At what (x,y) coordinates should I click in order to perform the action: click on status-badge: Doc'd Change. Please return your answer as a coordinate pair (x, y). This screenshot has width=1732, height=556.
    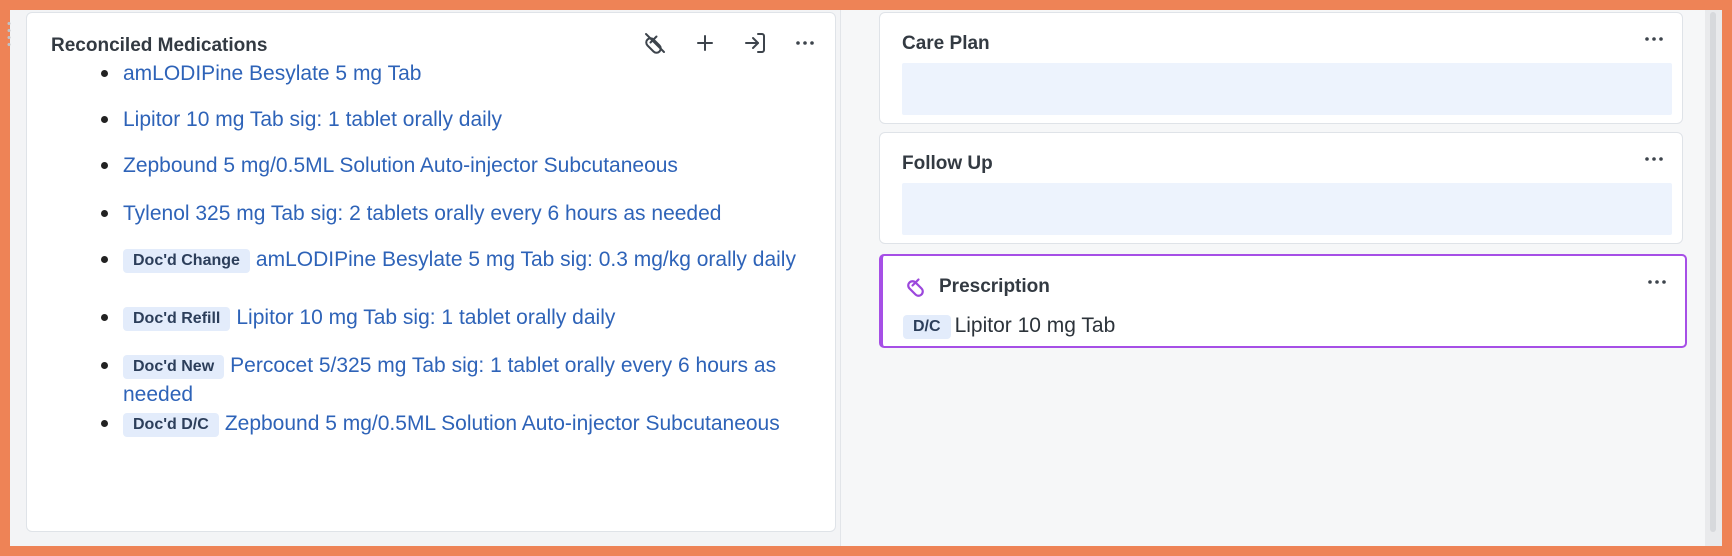
    Looking at the image, I should click on (186, 261).